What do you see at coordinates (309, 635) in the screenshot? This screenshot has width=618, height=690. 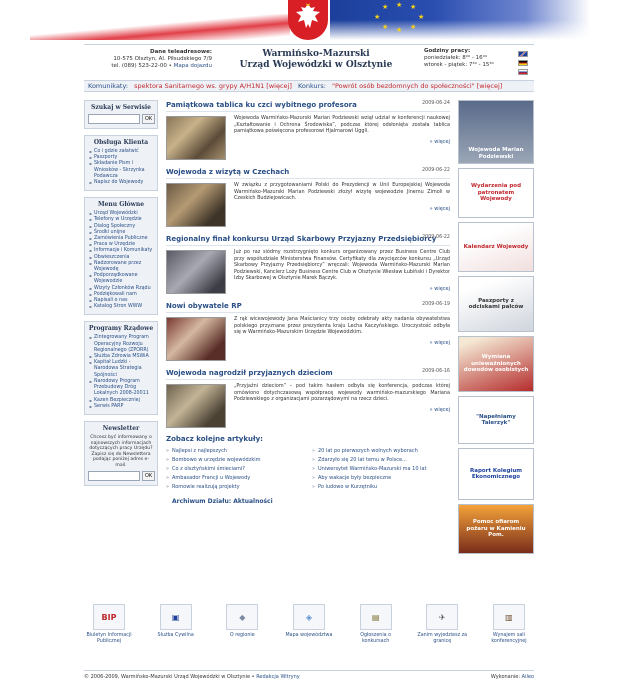 I see `footer-link-label: Mapa województwa` at bounding box center [309, 635].